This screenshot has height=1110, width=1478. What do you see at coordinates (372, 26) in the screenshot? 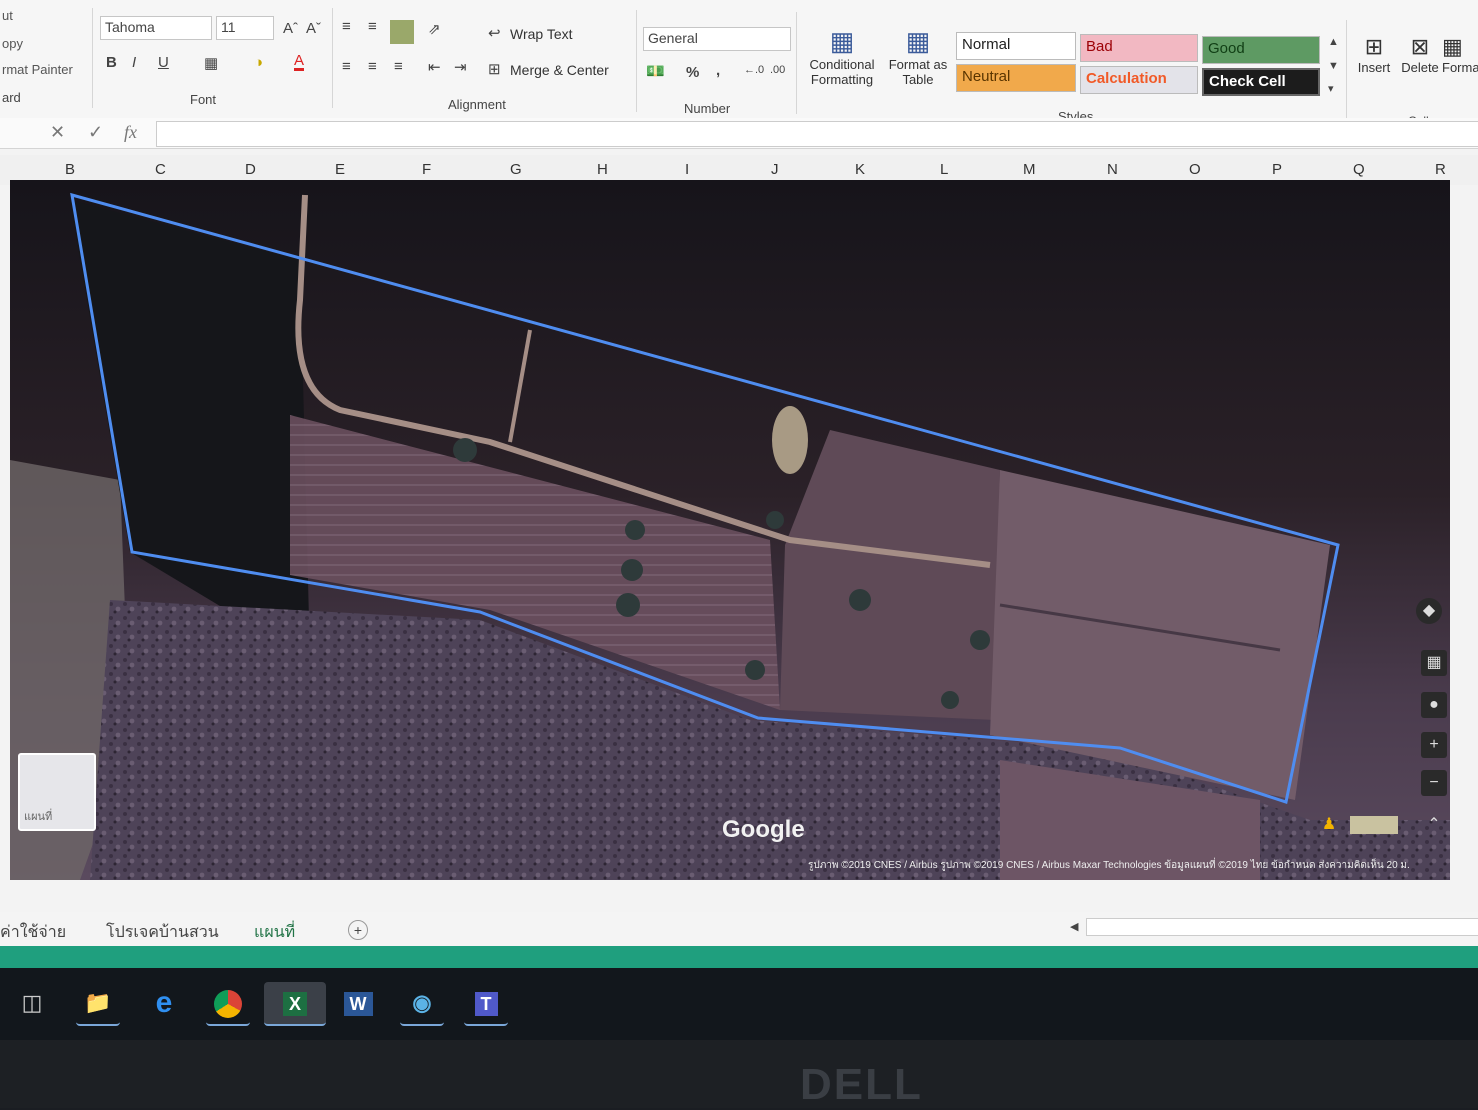
I see `align-middle-icon: ≡` at bounding box center [372, 26].